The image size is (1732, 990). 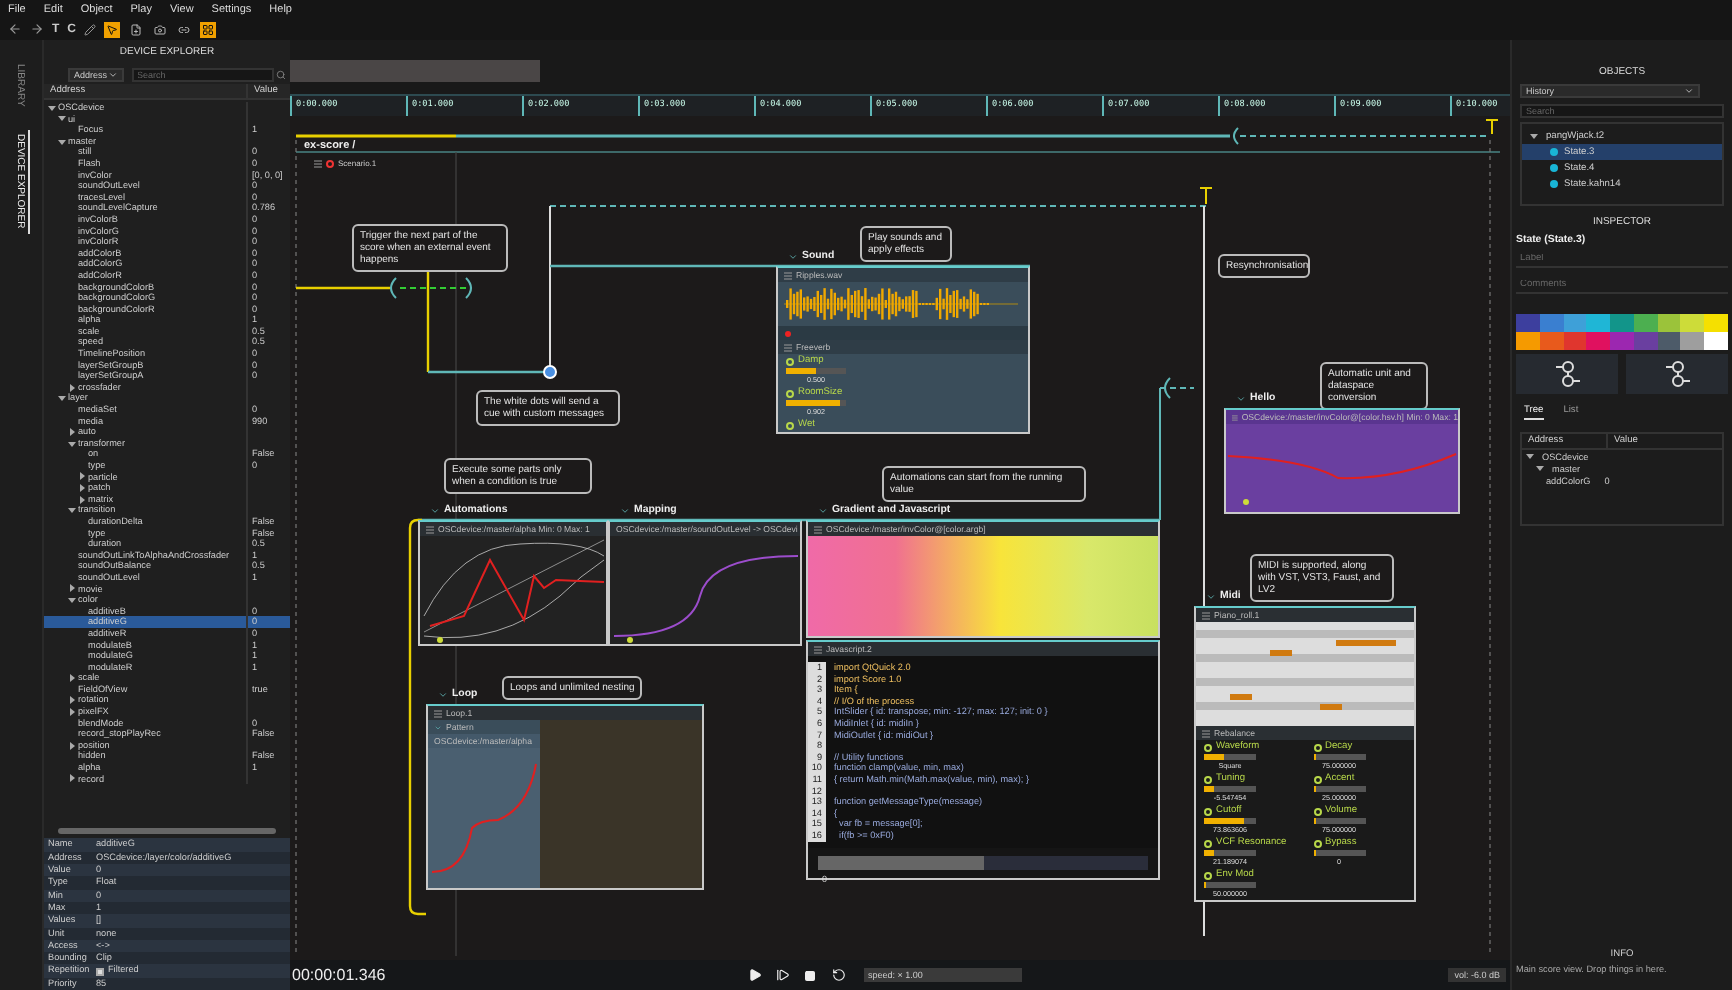 What do you see at coordinates (782, 975) in the screenshot?
I see `play-from-button` at bounding box center [782, 975].